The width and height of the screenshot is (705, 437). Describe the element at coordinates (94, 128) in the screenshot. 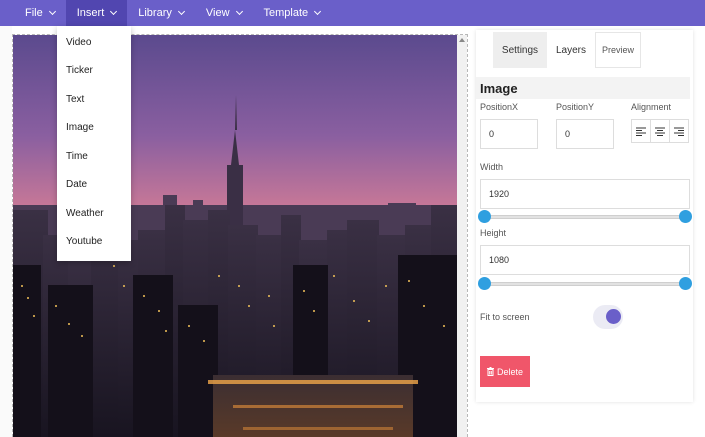

I see `menu-item-image: Image` at that location.